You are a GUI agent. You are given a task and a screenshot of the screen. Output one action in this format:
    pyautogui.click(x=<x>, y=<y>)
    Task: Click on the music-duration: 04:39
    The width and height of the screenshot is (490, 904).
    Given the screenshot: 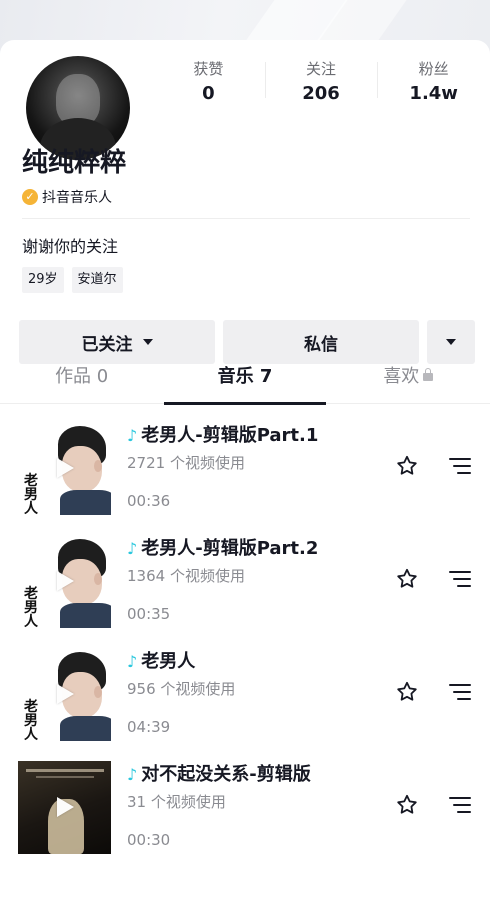 What is the action you would take?
    pyautogui.click(x=149, y=727)
    